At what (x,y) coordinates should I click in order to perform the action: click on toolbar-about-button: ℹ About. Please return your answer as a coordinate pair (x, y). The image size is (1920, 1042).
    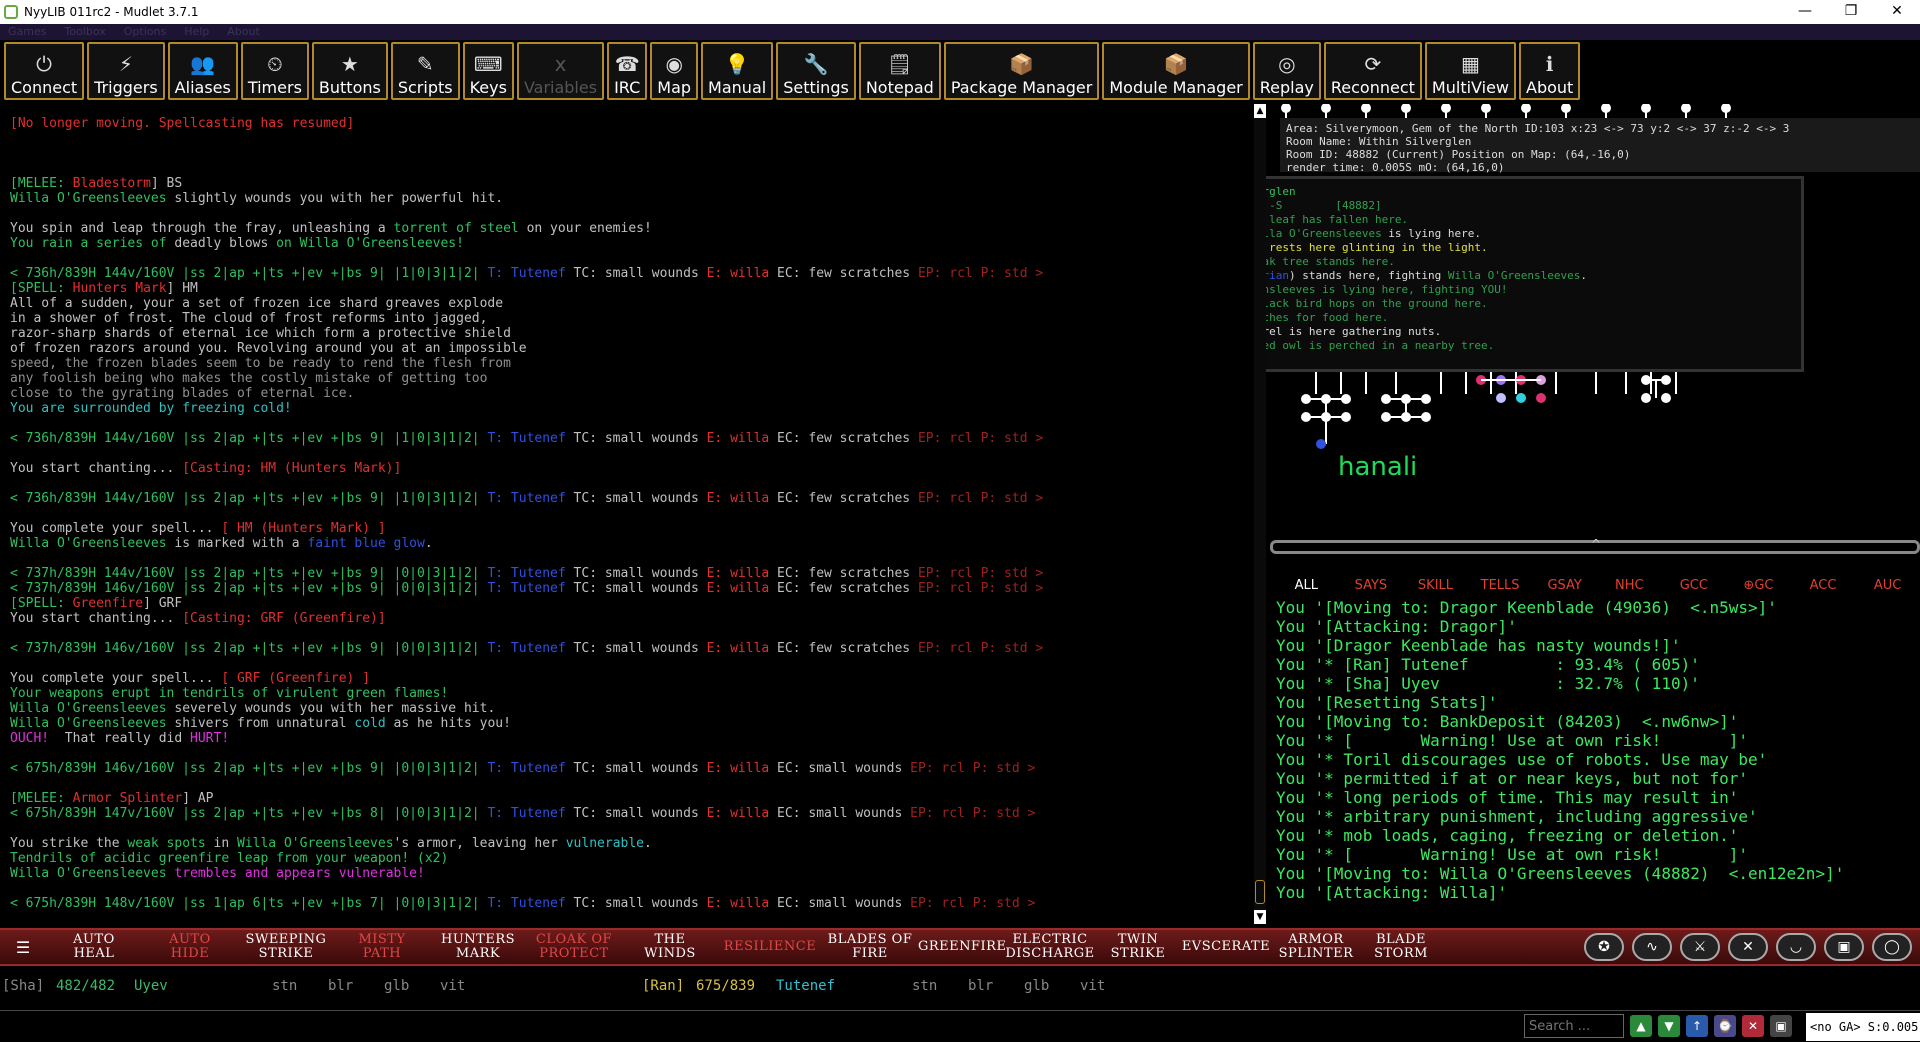
    Looking at the image, I should click on (1550, 71).